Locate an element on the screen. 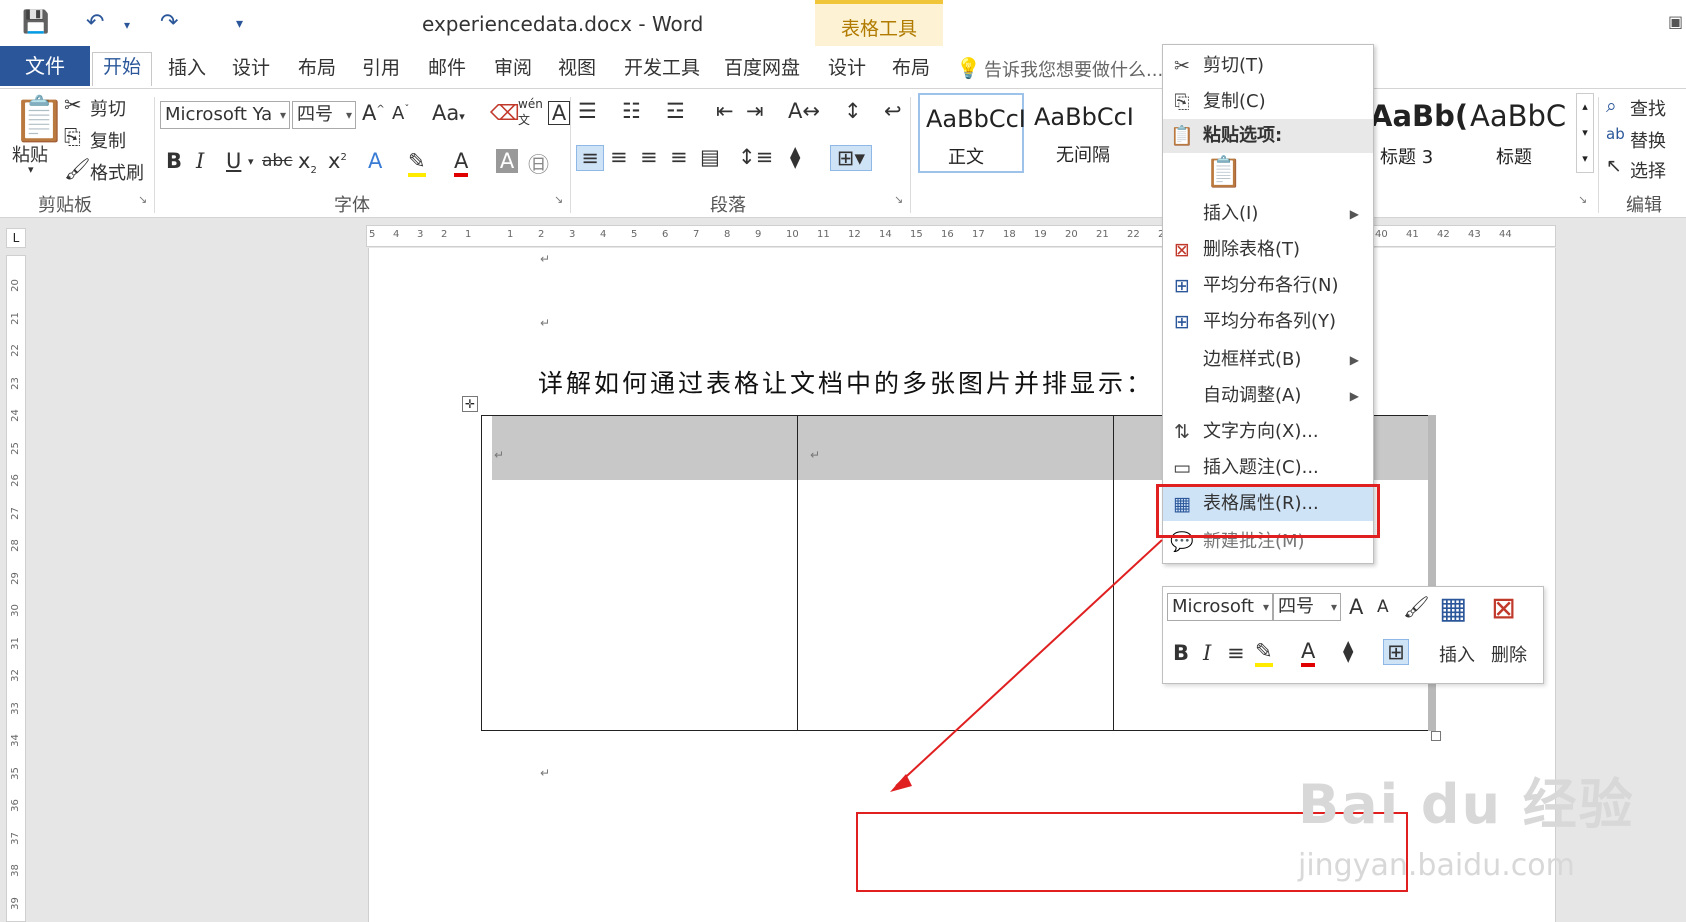 The height and width of the screenshot is (922, 1686). baidu-watermark: Bai du 经验 is located at coordinates (1466, 804).